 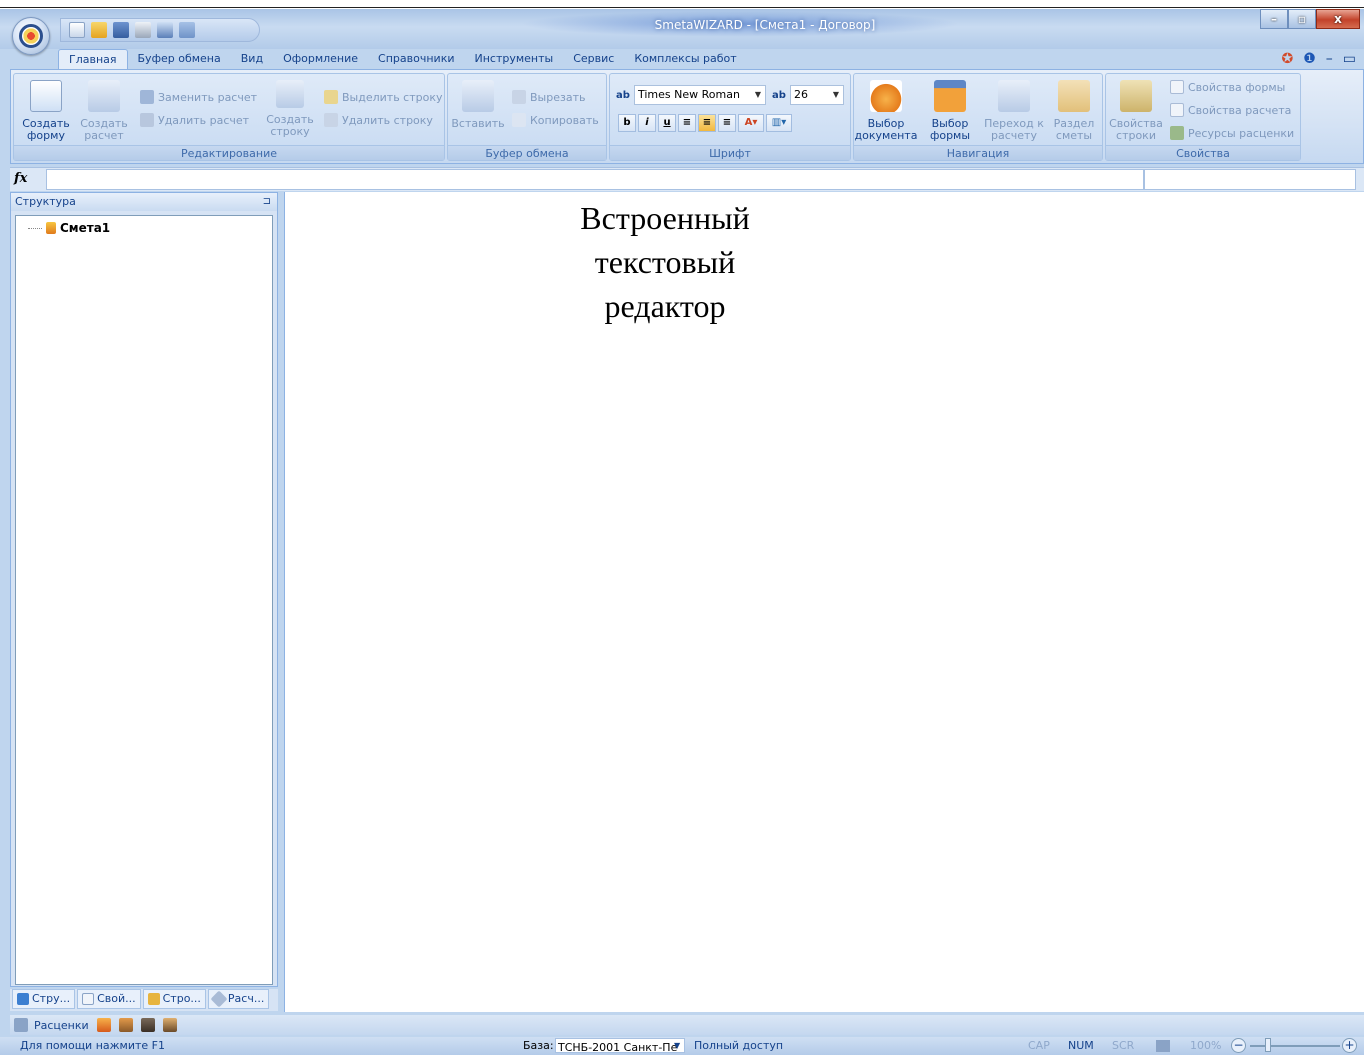 I want to click on select-row-label: Выделить строку, so click(x=392, y=97).